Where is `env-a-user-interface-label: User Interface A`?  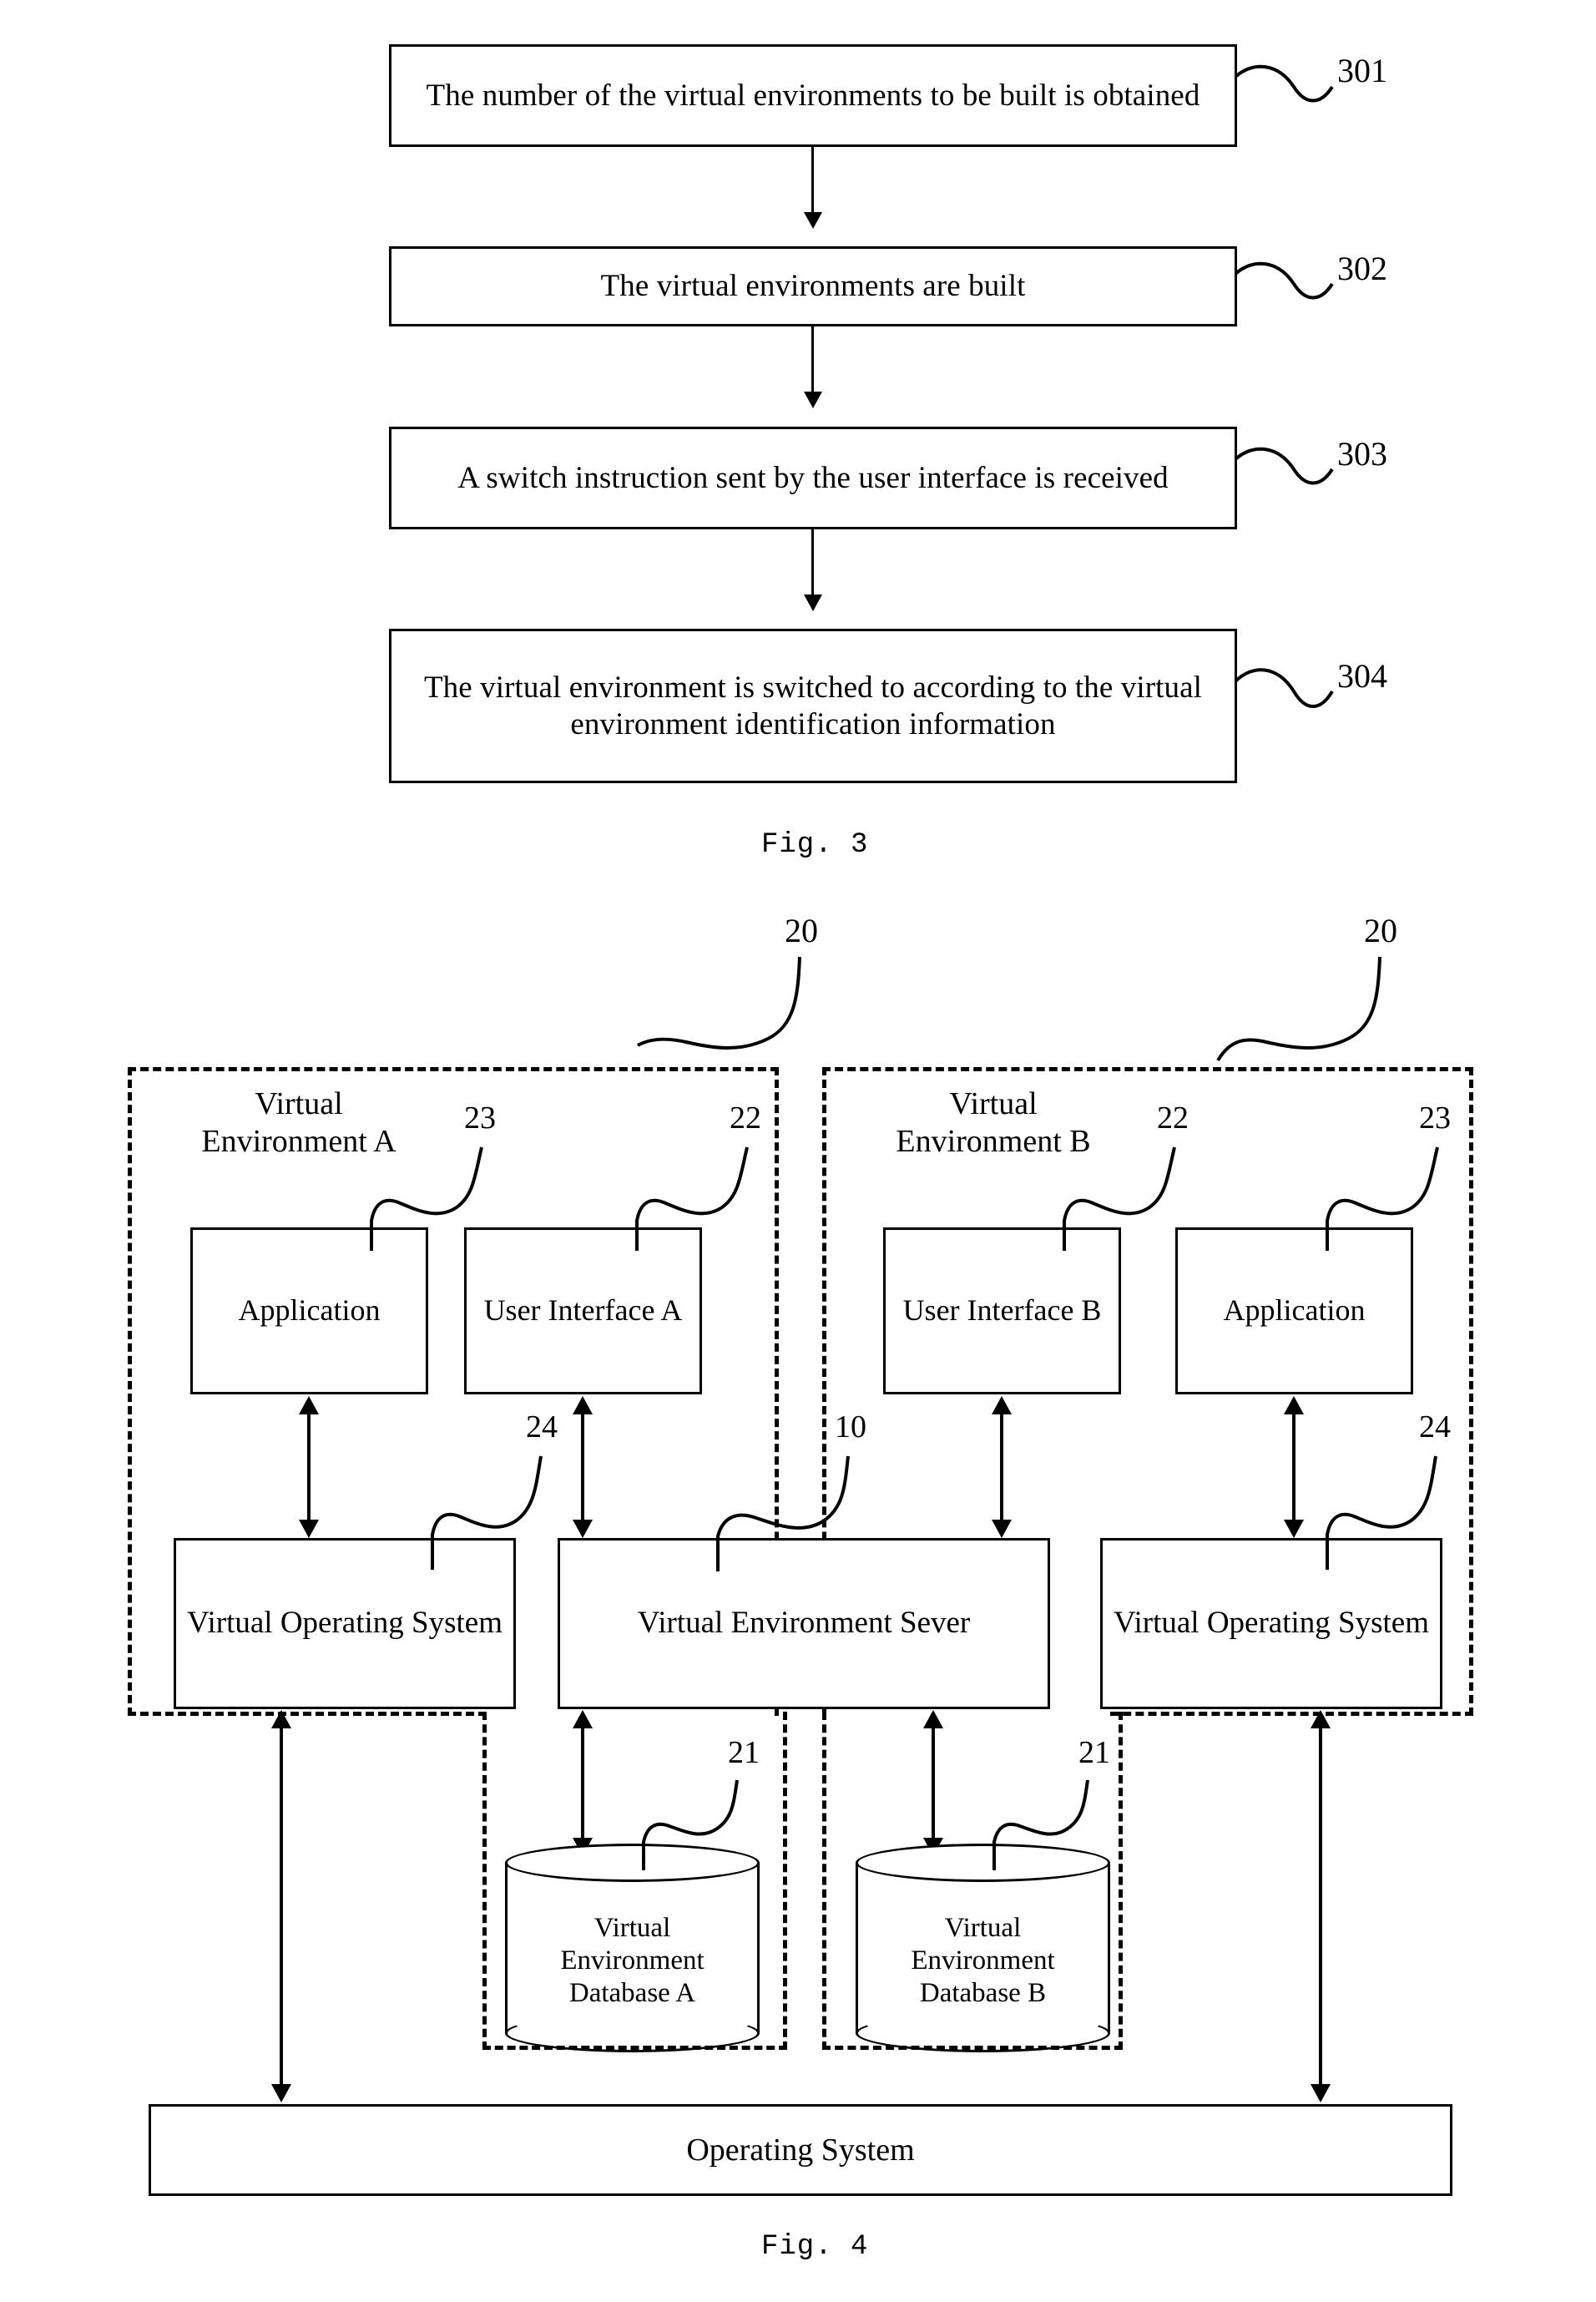
env-a-user-interface-label: User Interface A is located at coordinates (583, 1310).